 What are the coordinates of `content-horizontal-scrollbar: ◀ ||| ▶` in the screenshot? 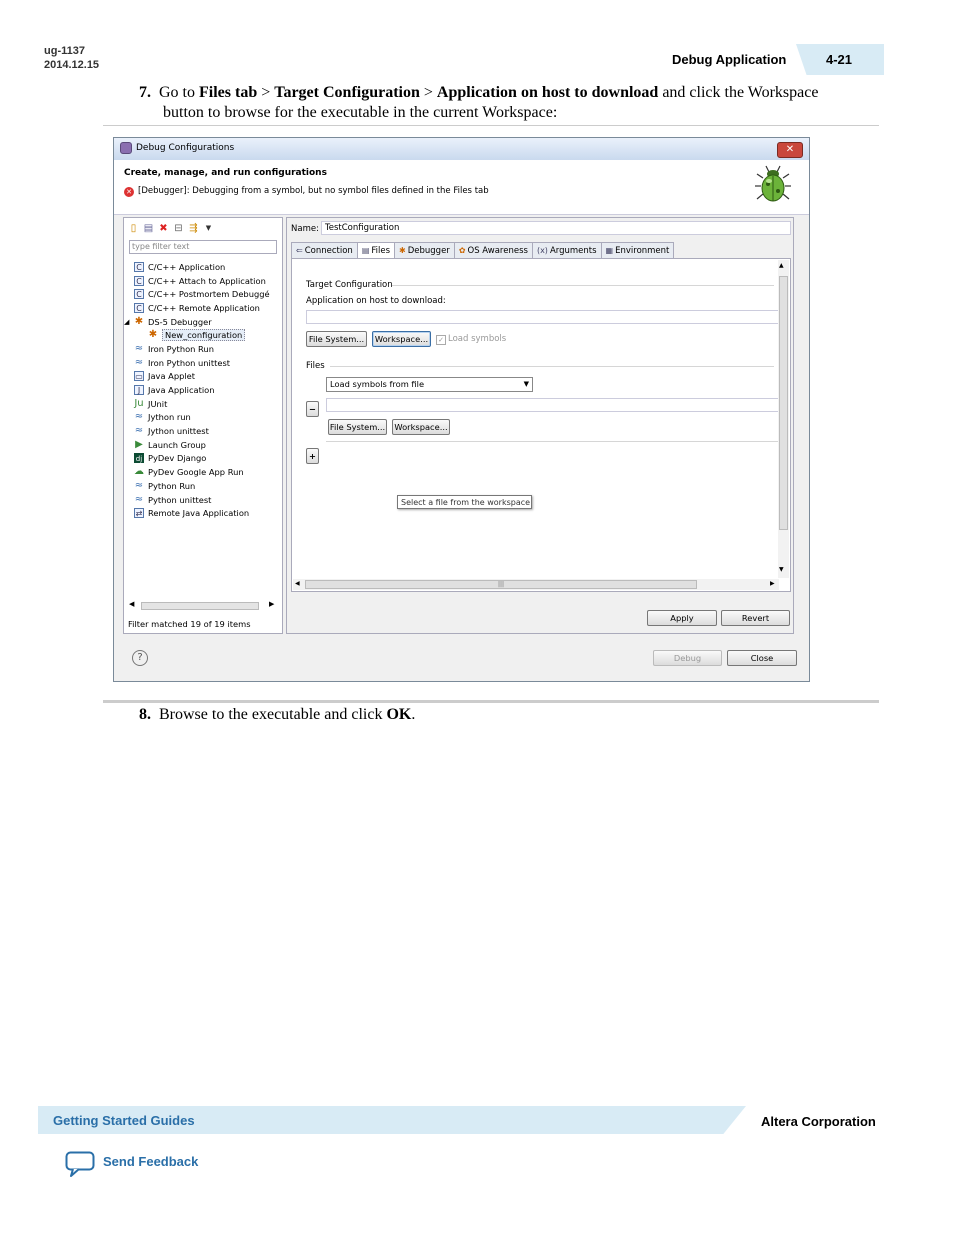 It's located at (536, 584).